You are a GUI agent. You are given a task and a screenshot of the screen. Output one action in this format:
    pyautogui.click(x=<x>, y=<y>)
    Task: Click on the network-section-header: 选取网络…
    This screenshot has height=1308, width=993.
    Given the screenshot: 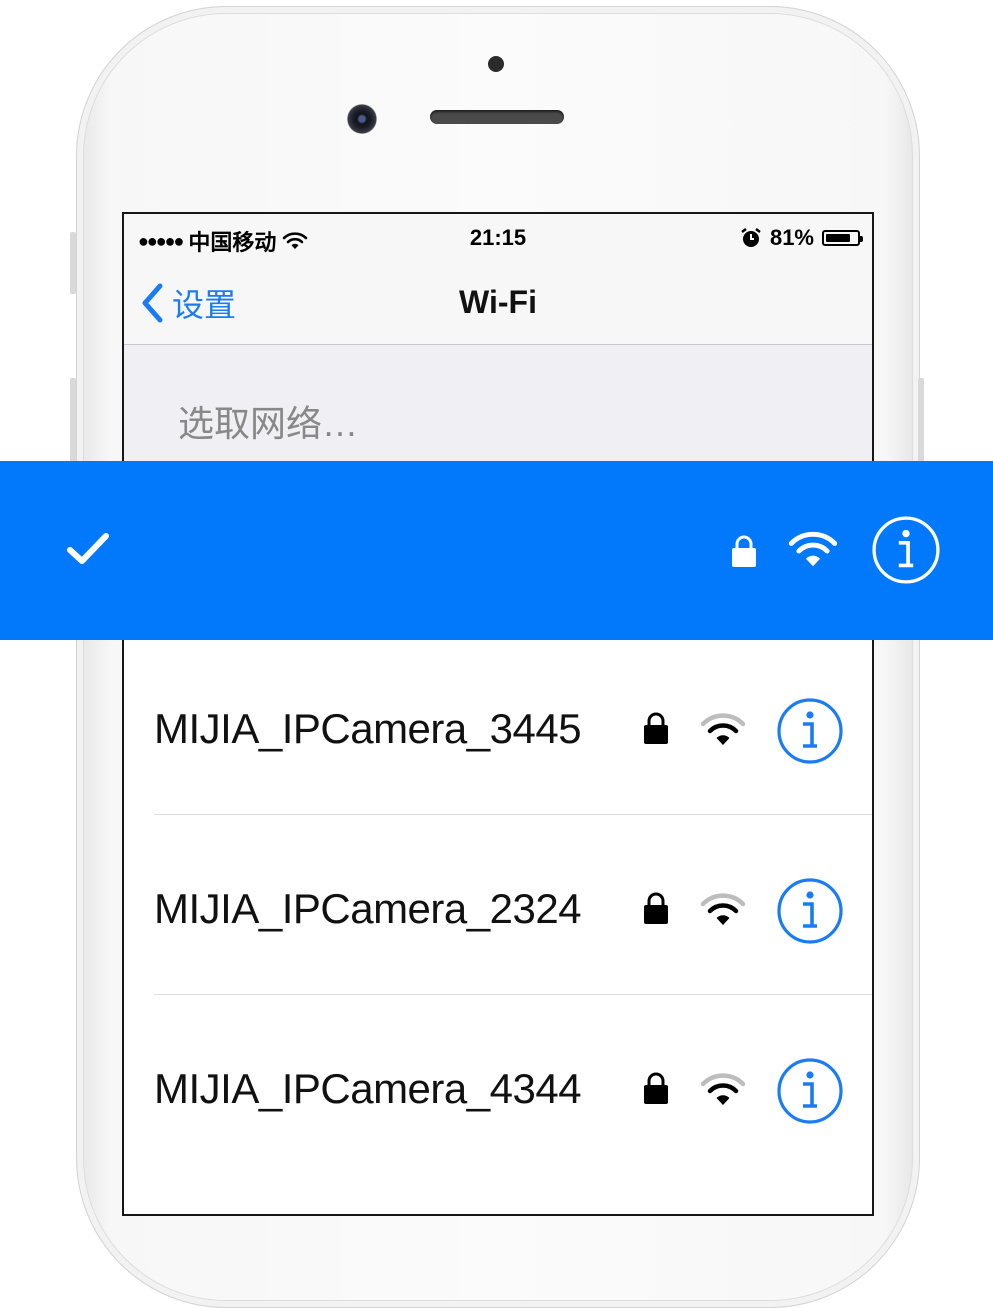 What is the action you would take?
    pyautogui.click(x=498, y=405)
    